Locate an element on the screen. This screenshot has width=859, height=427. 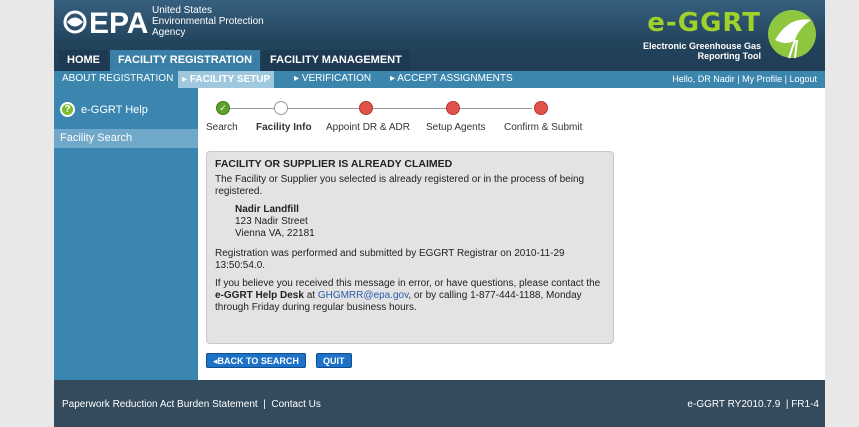
subnav-accept-assignments: ▸ ACCEPT ASSIGNMENTS is located at coordinates (451, 78).